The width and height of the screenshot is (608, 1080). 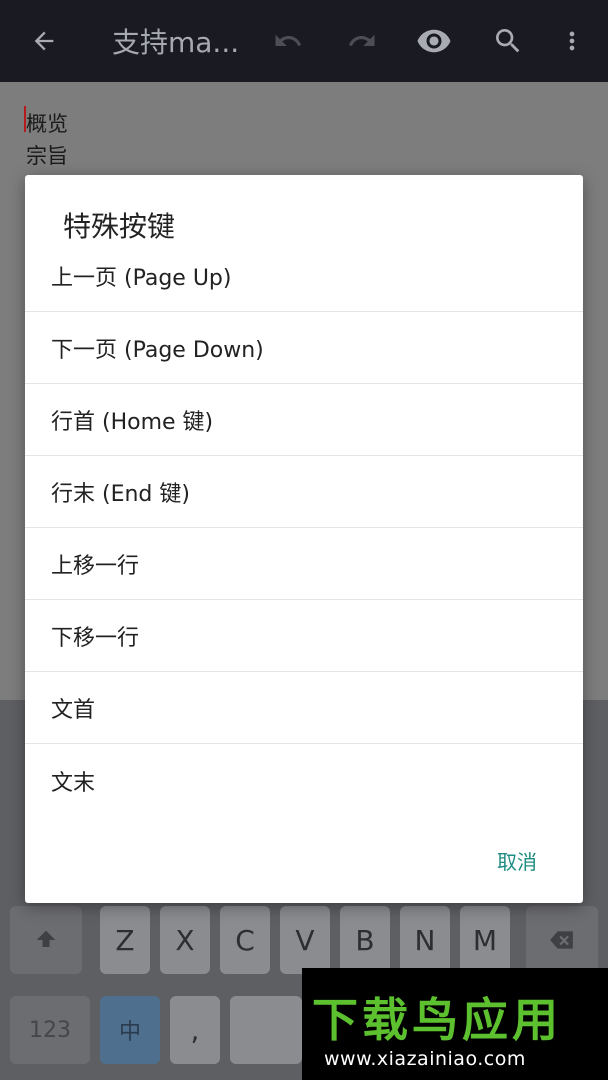 I want to click on list-item-end: 行末 (End 键), so click(x=304, y=492).